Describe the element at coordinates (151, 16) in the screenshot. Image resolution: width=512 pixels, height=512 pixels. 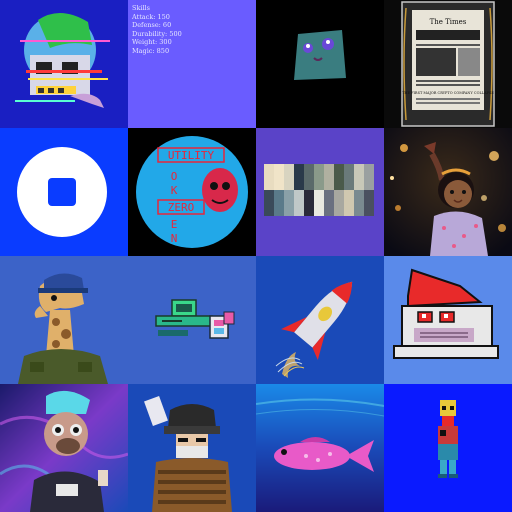
I see `skills-attack: Attack: 150` at that location.